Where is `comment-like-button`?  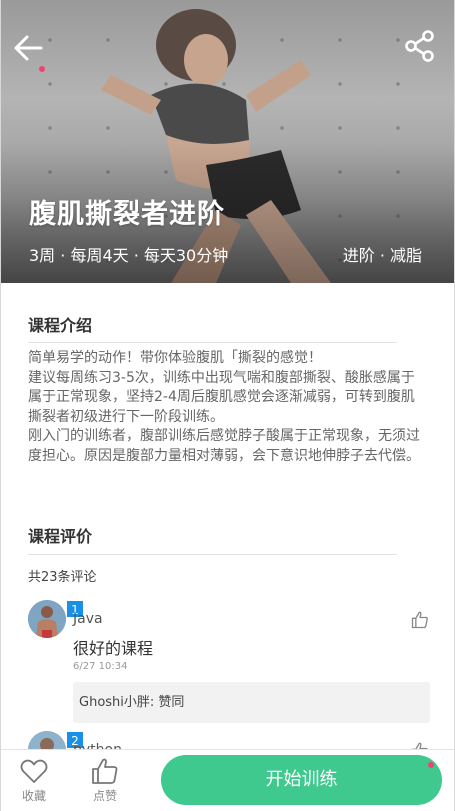 comment-like-button is located at coordinates (420, 620).